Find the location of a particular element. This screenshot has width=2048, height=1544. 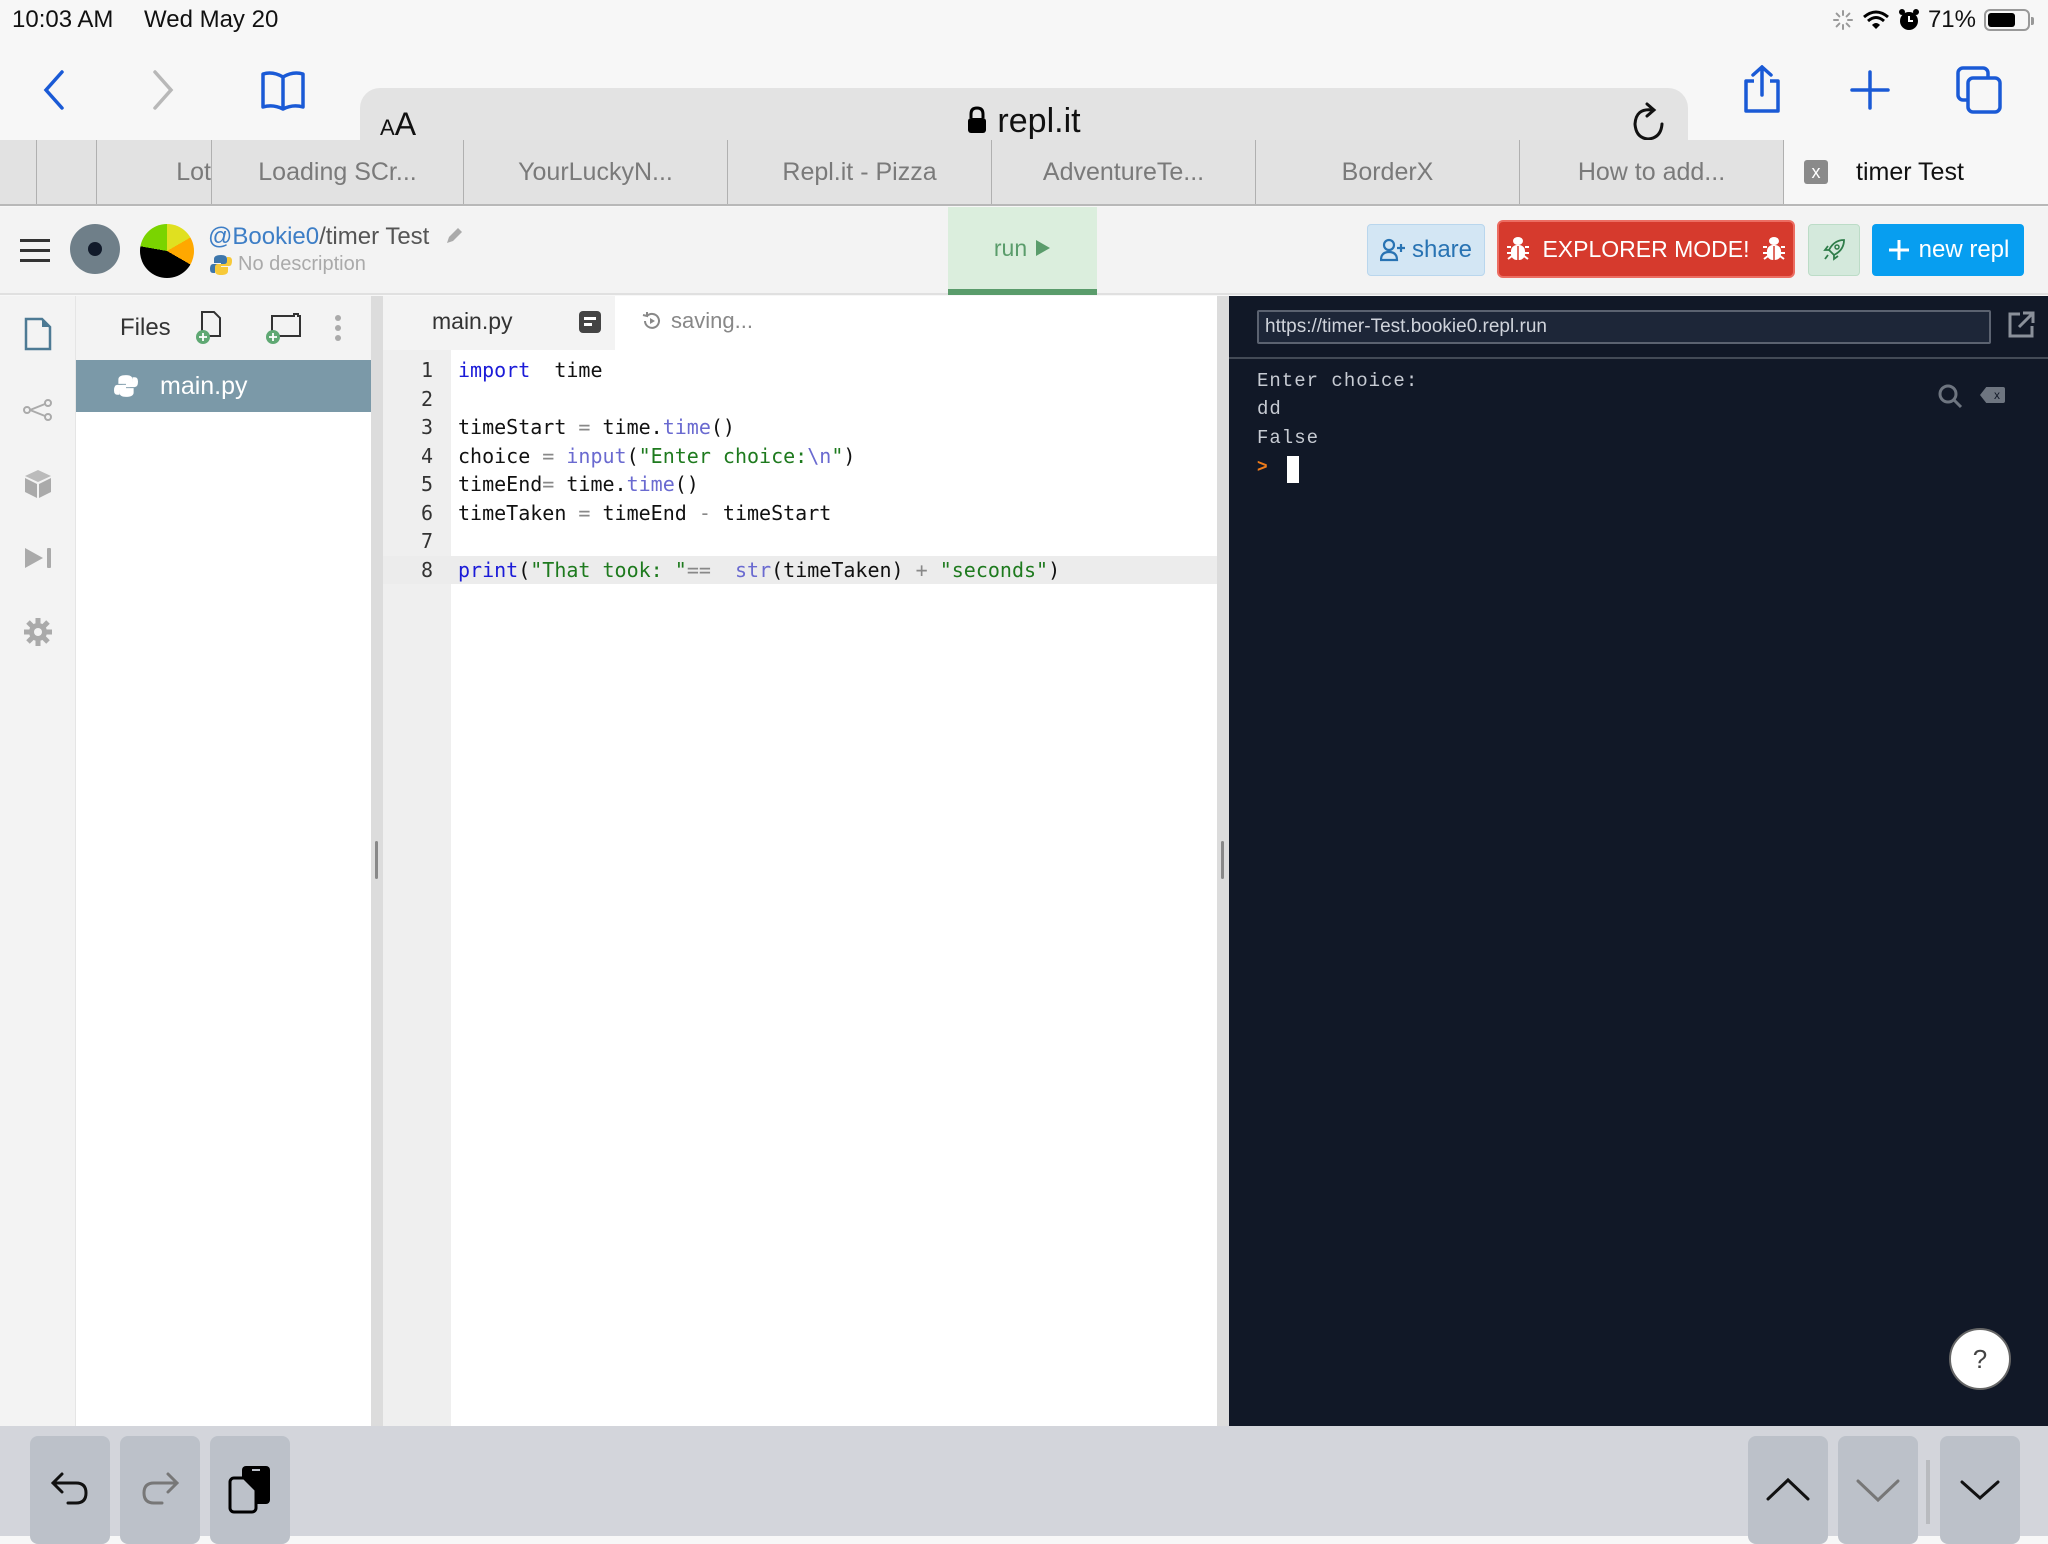

tabs-icon is located at coordinates (1979, 90).